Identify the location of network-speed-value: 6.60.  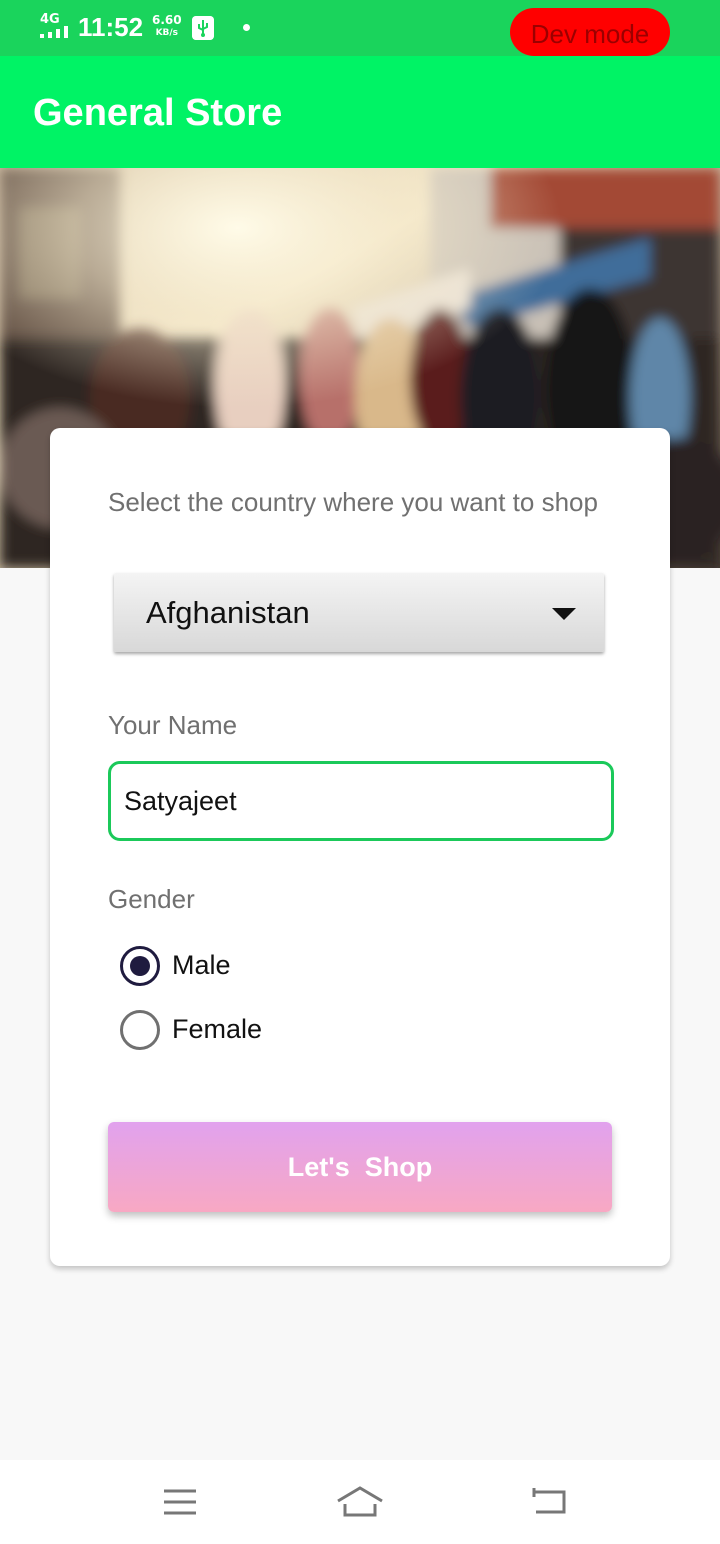
(167, 20).